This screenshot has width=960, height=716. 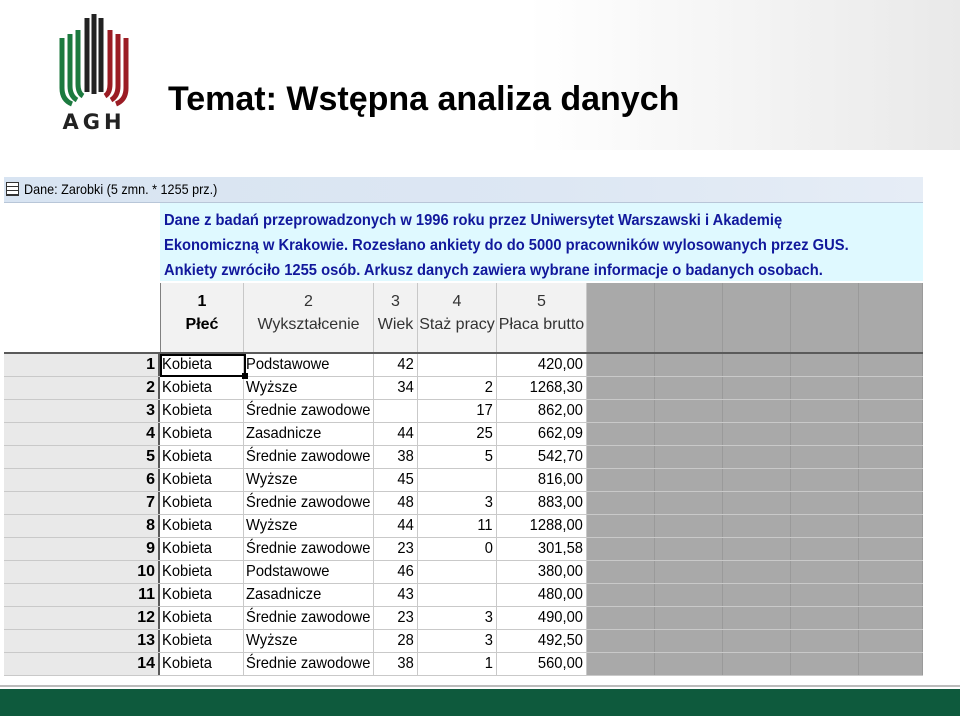 I want to click on cell-placa: 816,00, so click(x=542, y=480).